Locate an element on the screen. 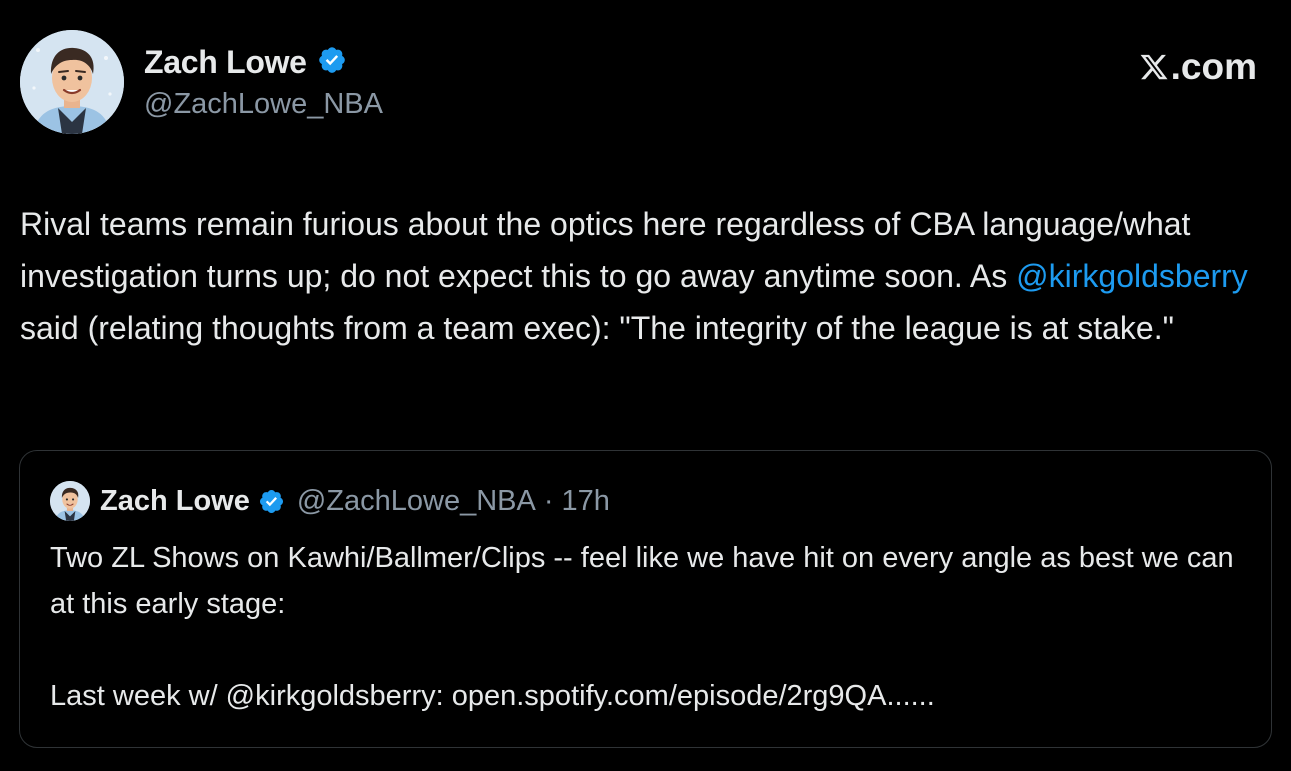  author-avatar is located at coordinates (72, 82).